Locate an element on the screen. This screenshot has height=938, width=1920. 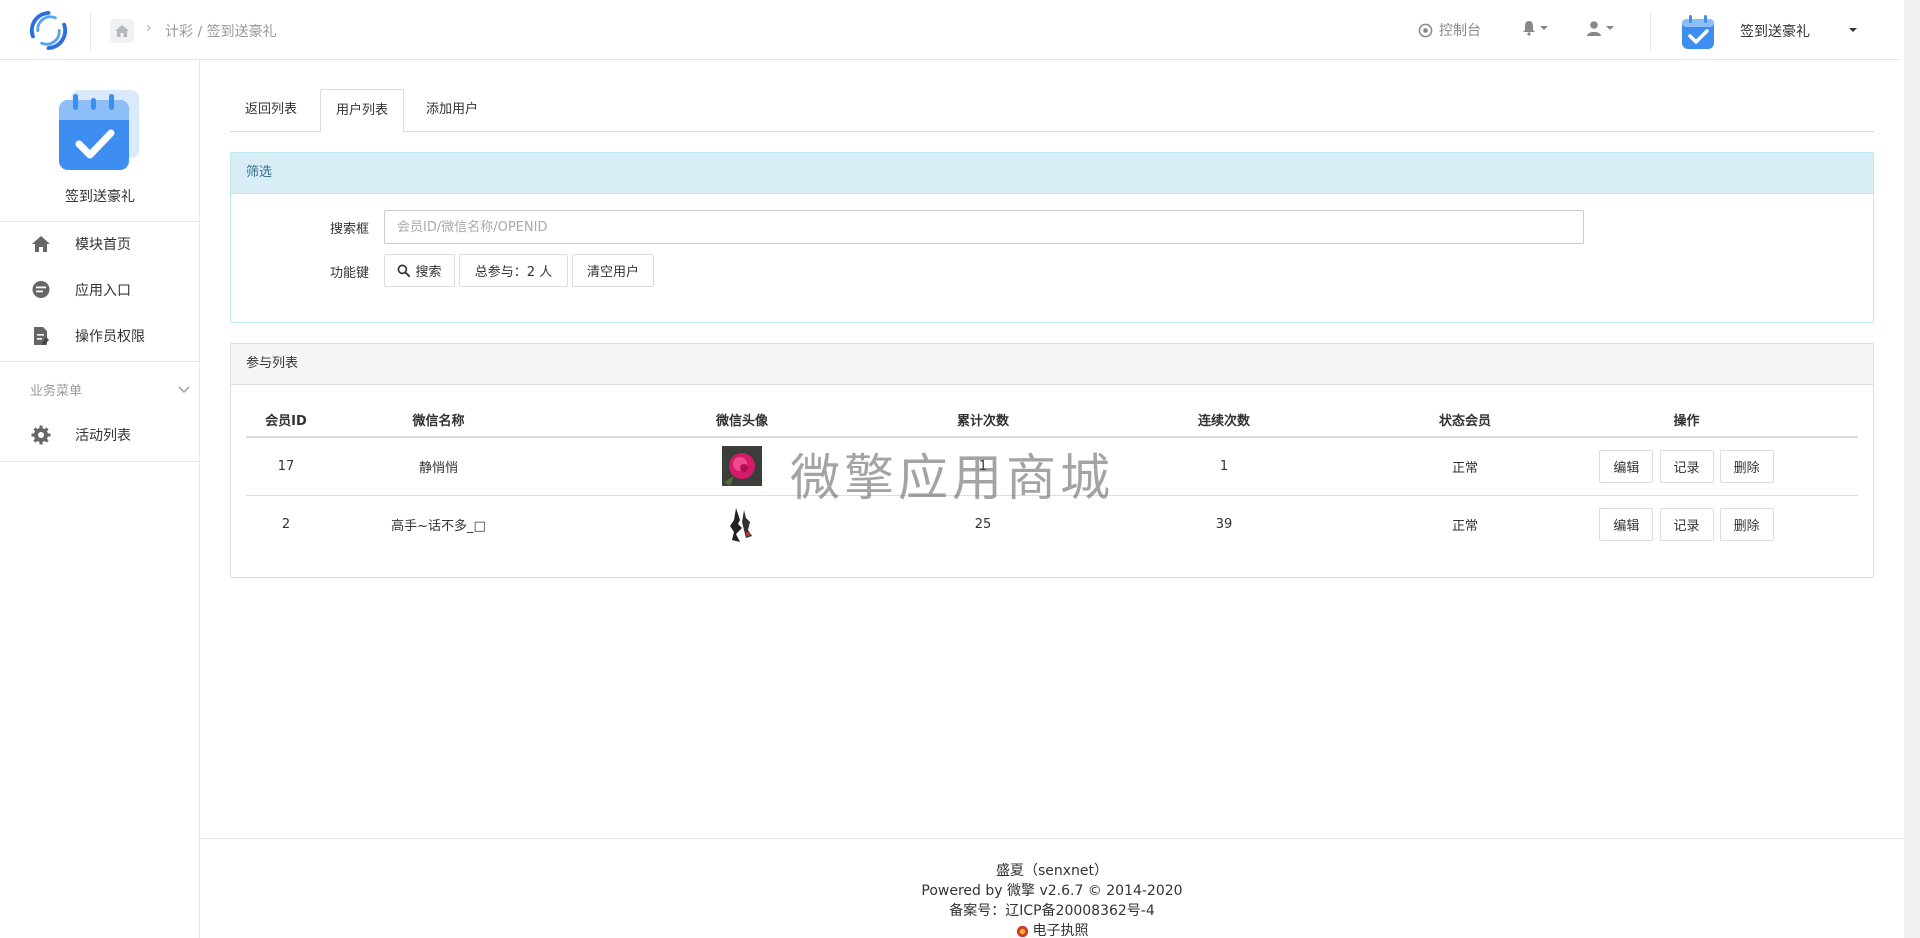
tab-bar: 返回列表 用户列表 添加用户 is located at coordinates (1052, 111).